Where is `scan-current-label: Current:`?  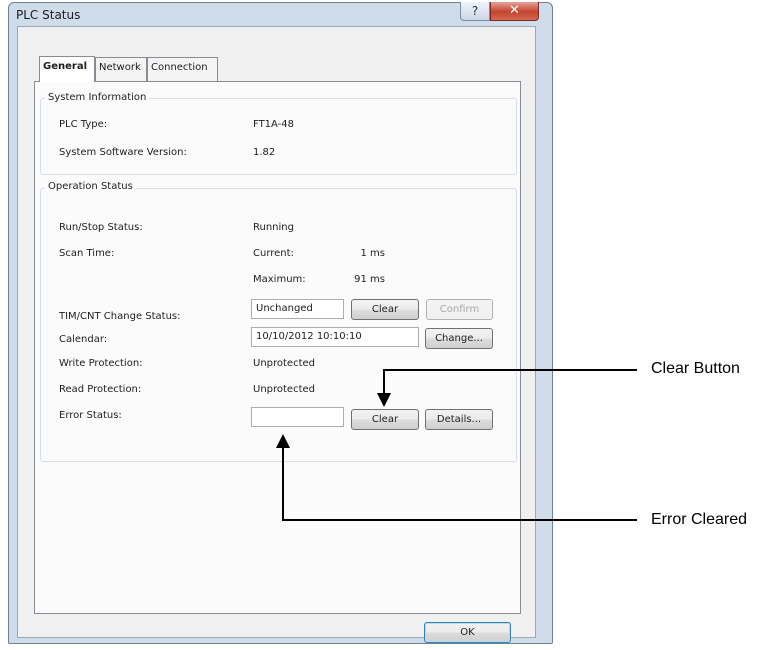 scan-current-label: Current: is located at coordinates (273, 253).